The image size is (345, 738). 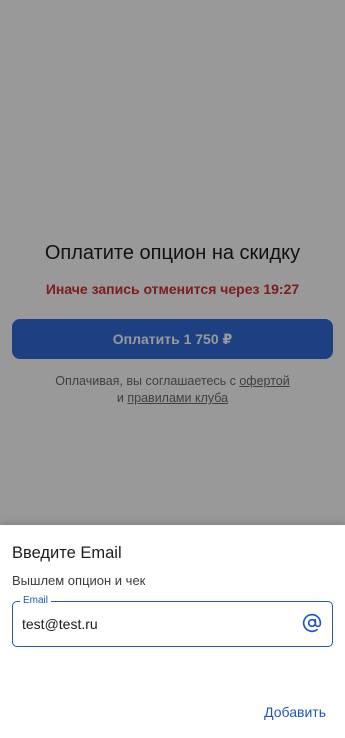 I want to click on at-sign-icon, so click(x=312, y=623).